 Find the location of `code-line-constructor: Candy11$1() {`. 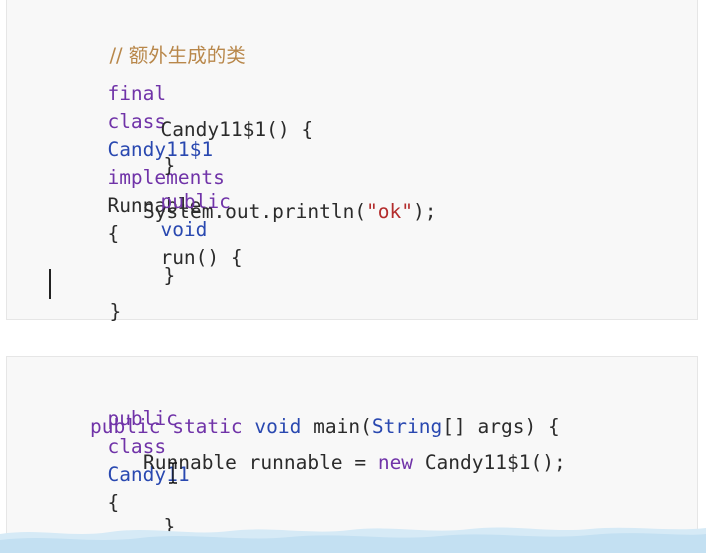

code-line-constructor: Candy11$1() { is located at coordinates (201, 114).